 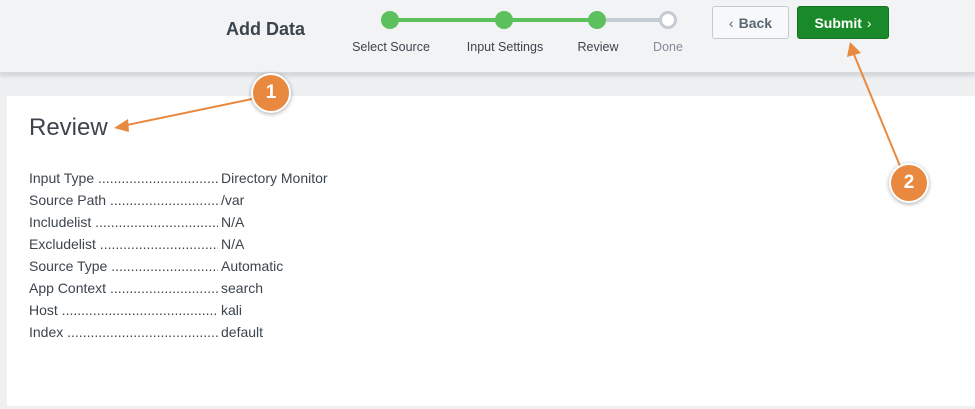 I want to click on annotation-badge-1: 1, so click(x=271, y=93).